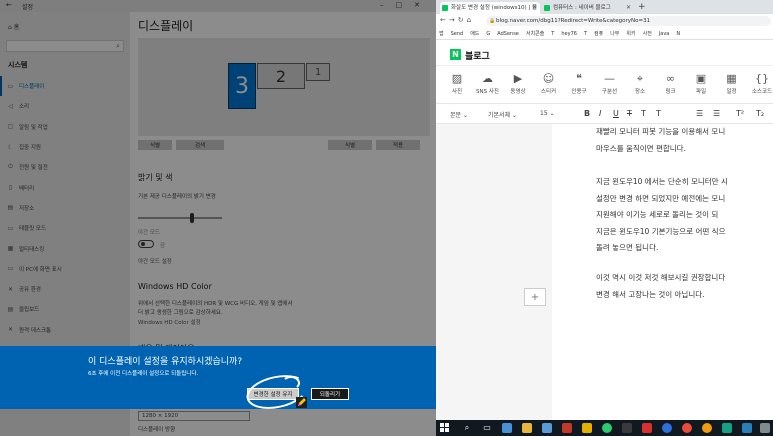  Describe the element at coordinates (477, 55) in the screenshot. I see `blog-title: 블로그` at that location.